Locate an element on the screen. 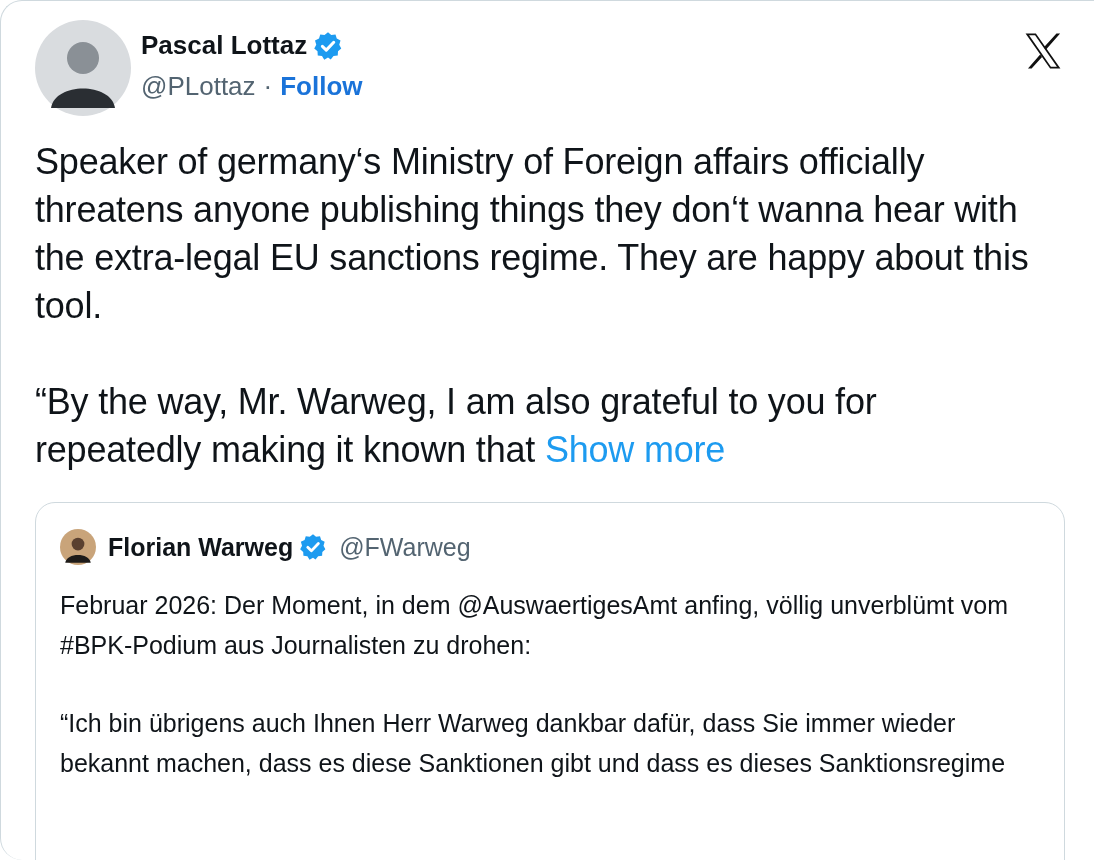  author-name: Florian Warweg is located at coordinates (201, 547).